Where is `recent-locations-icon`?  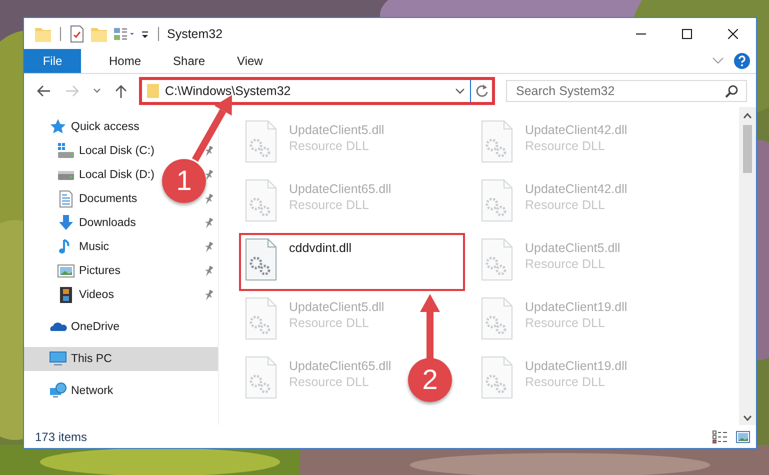
recent-locations-icon is located at coordinates (97, 91).